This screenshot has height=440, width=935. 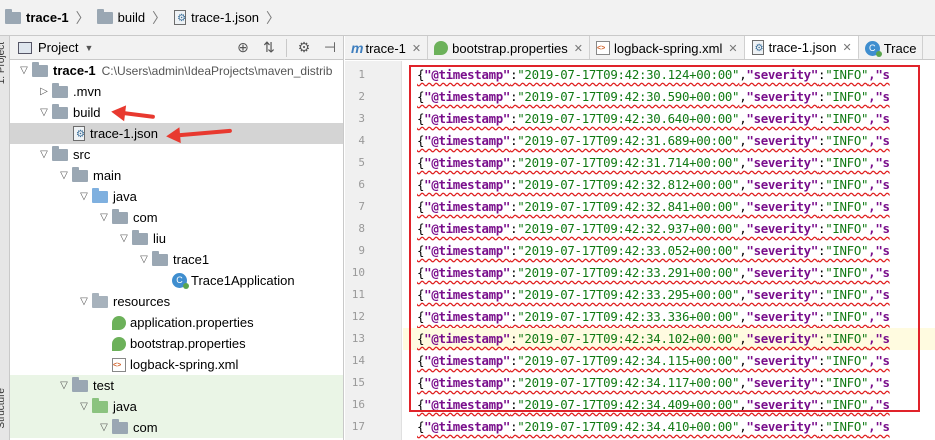 What do you see at coordinates (509, 47) in the screenshot?
I see `tab-bootstrap-properties: bootstrap.properties ✕` at bounding box center [509, 47].